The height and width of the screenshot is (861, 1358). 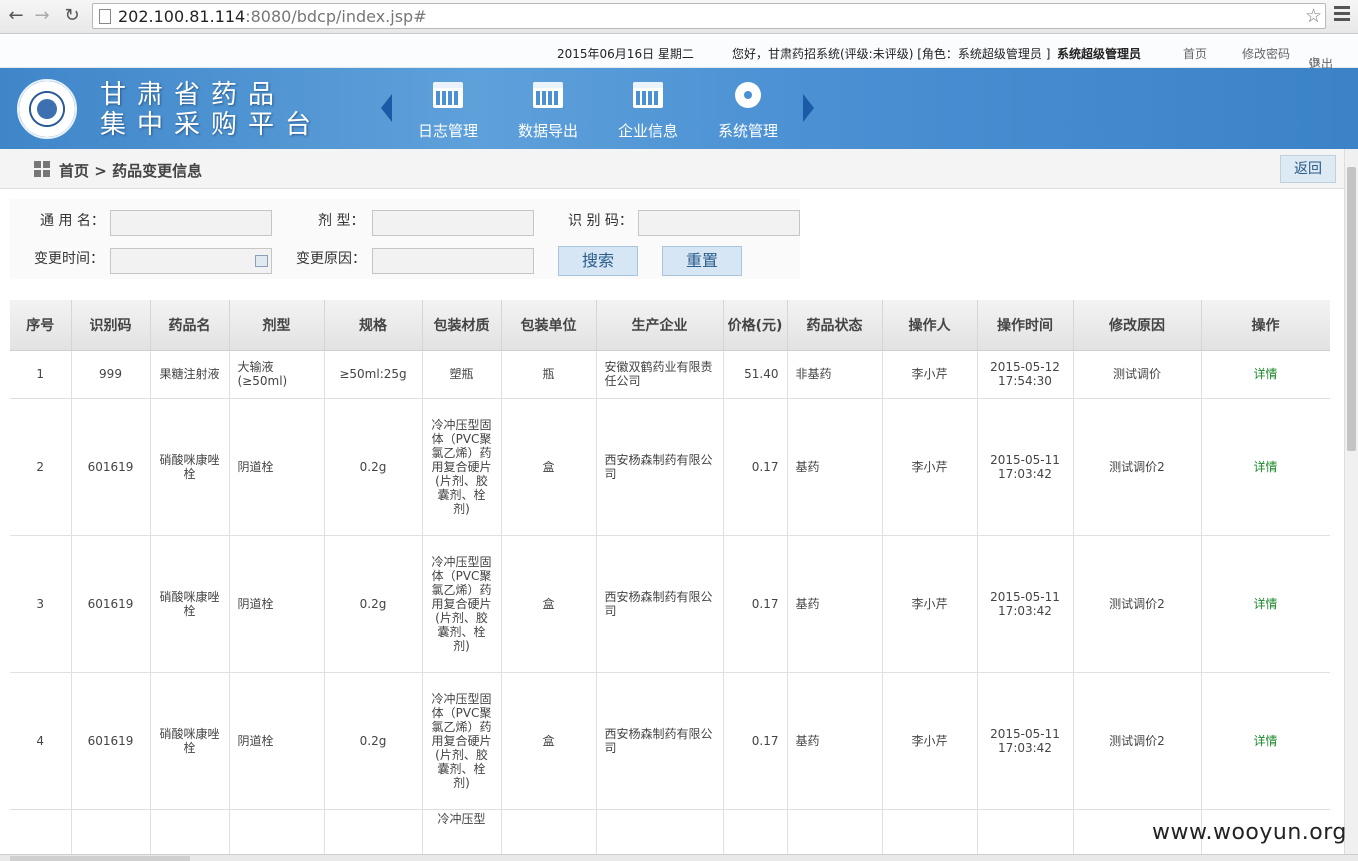 I want to click on column-header: 操作时间, so click(x=1025, y=325).